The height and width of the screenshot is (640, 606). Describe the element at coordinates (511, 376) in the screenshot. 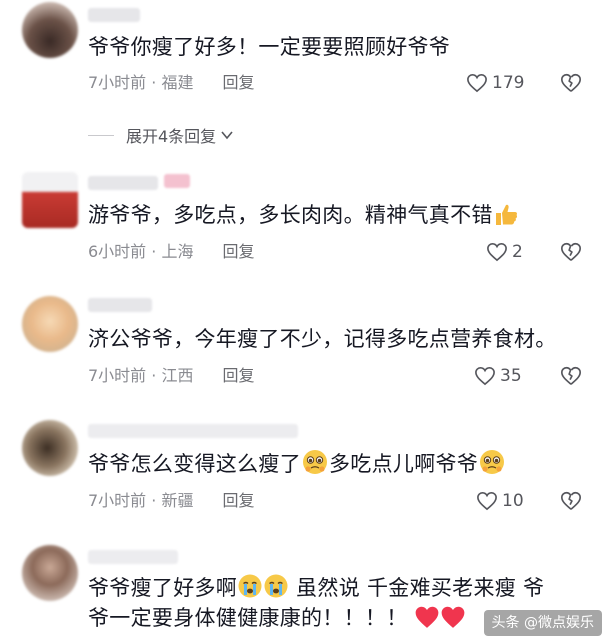

I see `like-count: 35` at that location.